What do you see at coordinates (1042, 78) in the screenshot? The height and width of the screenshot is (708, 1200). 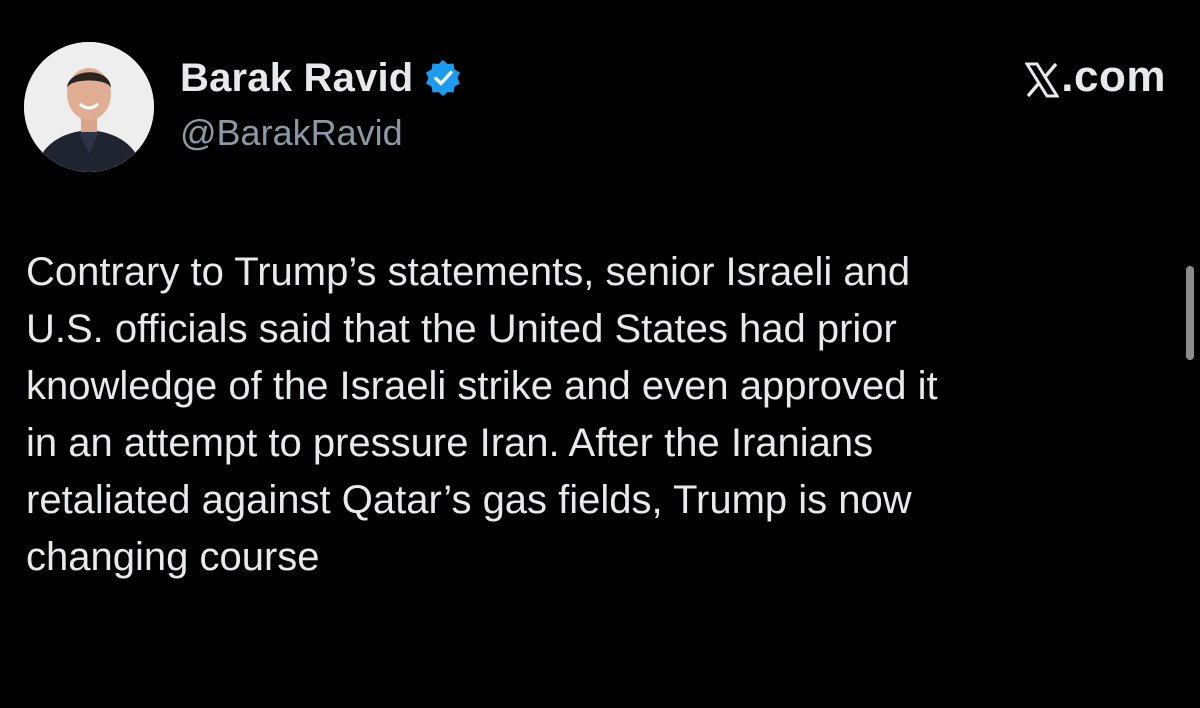 I see `x-logo-icon` at bounding box center [1042, 78].